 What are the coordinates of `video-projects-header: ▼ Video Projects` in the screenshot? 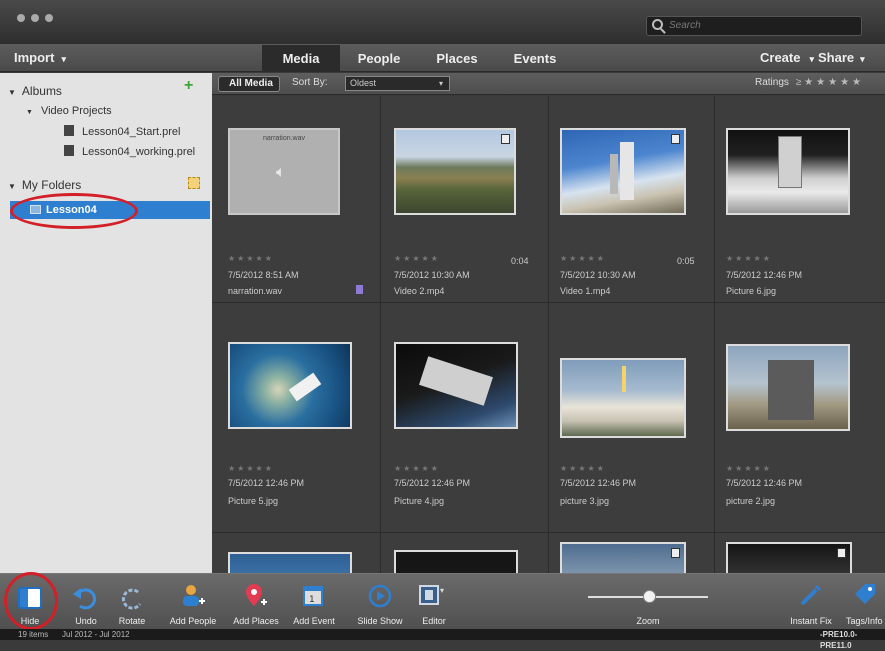 It's located at (69, 111).